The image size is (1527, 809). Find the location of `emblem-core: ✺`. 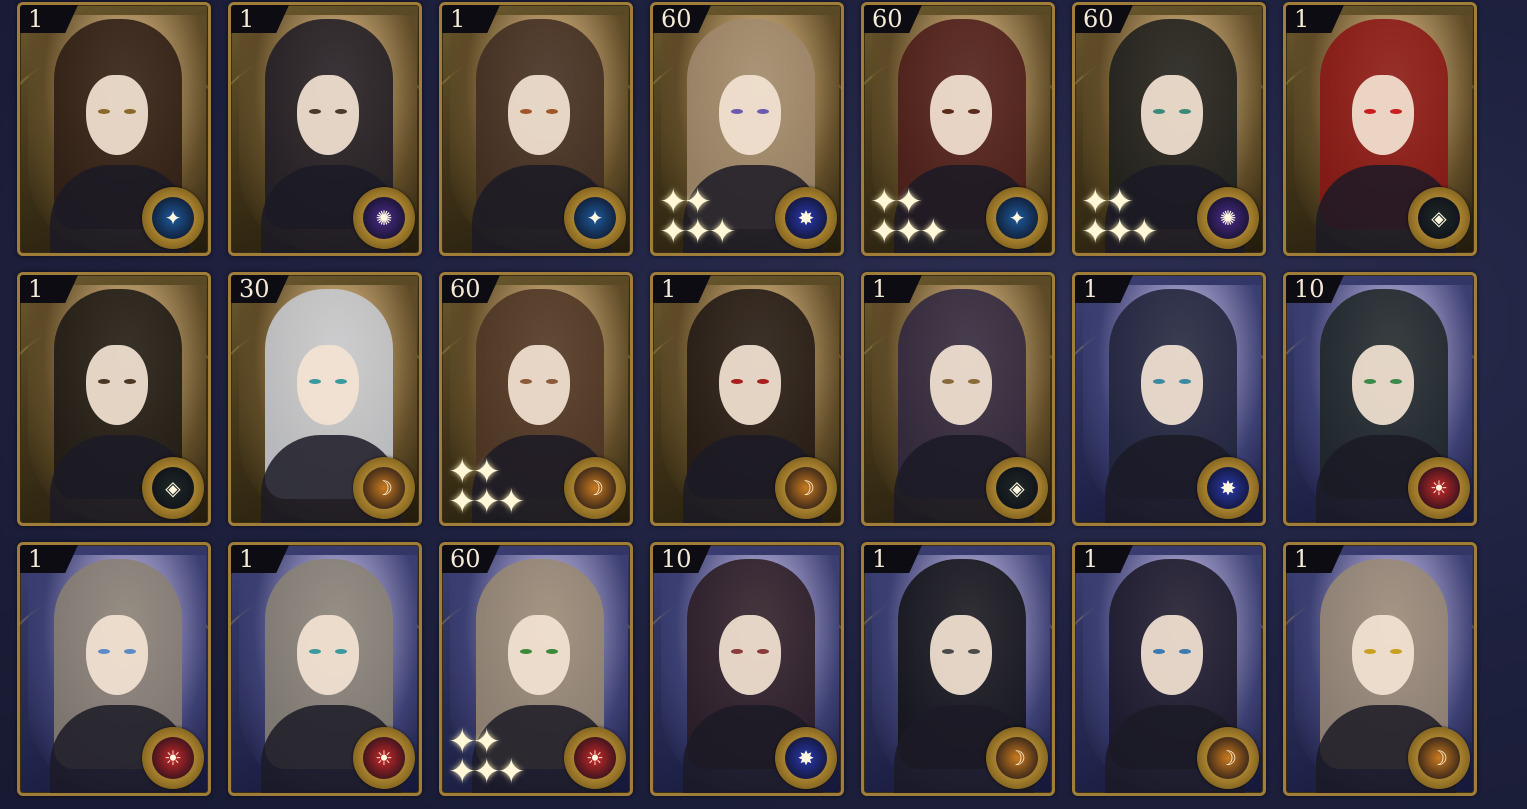

emblem-core: ✺ is located at coordinates (384, 218).